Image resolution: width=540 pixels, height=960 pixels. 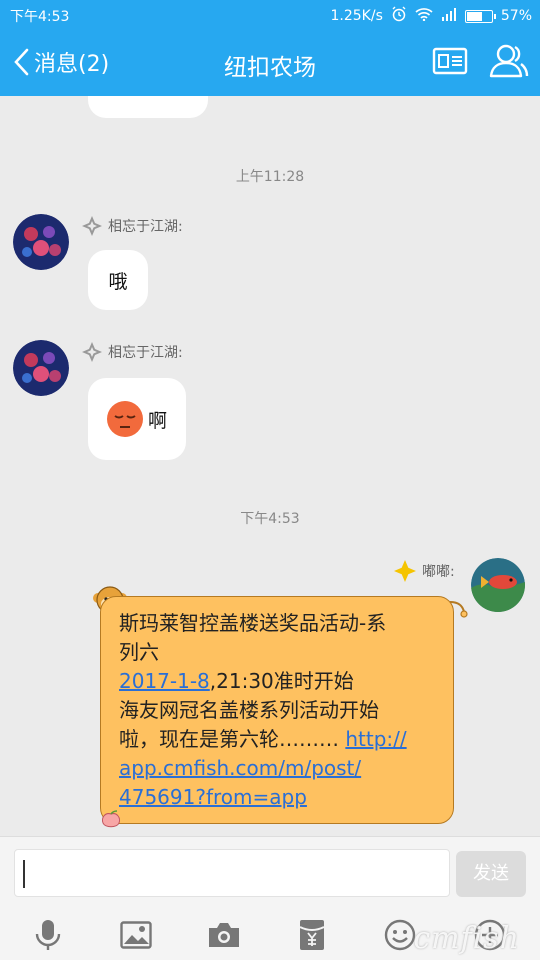 I want to click on post-url-link: http://, so click(x=375, y=739).